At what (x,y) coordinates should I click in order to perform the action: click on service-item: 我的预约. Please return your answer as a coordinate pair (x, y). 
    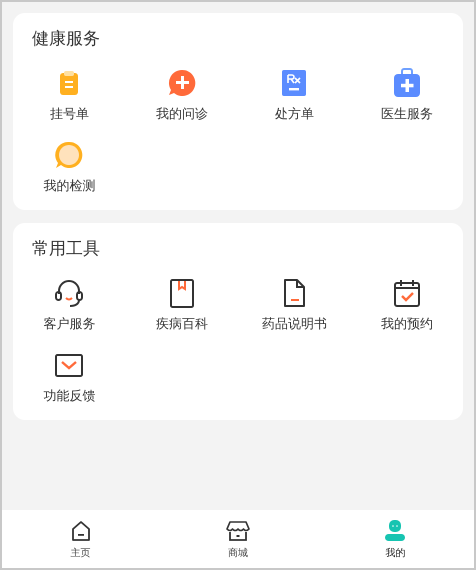
    Looking at the image, I should click on (406, 305).